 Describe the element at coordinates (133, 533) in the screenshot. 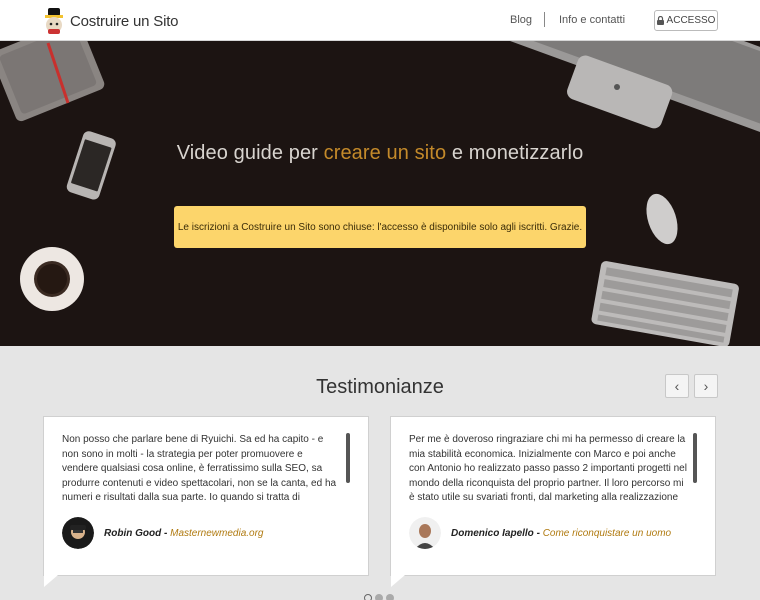

I see `author-name: Robin Good` at that location.